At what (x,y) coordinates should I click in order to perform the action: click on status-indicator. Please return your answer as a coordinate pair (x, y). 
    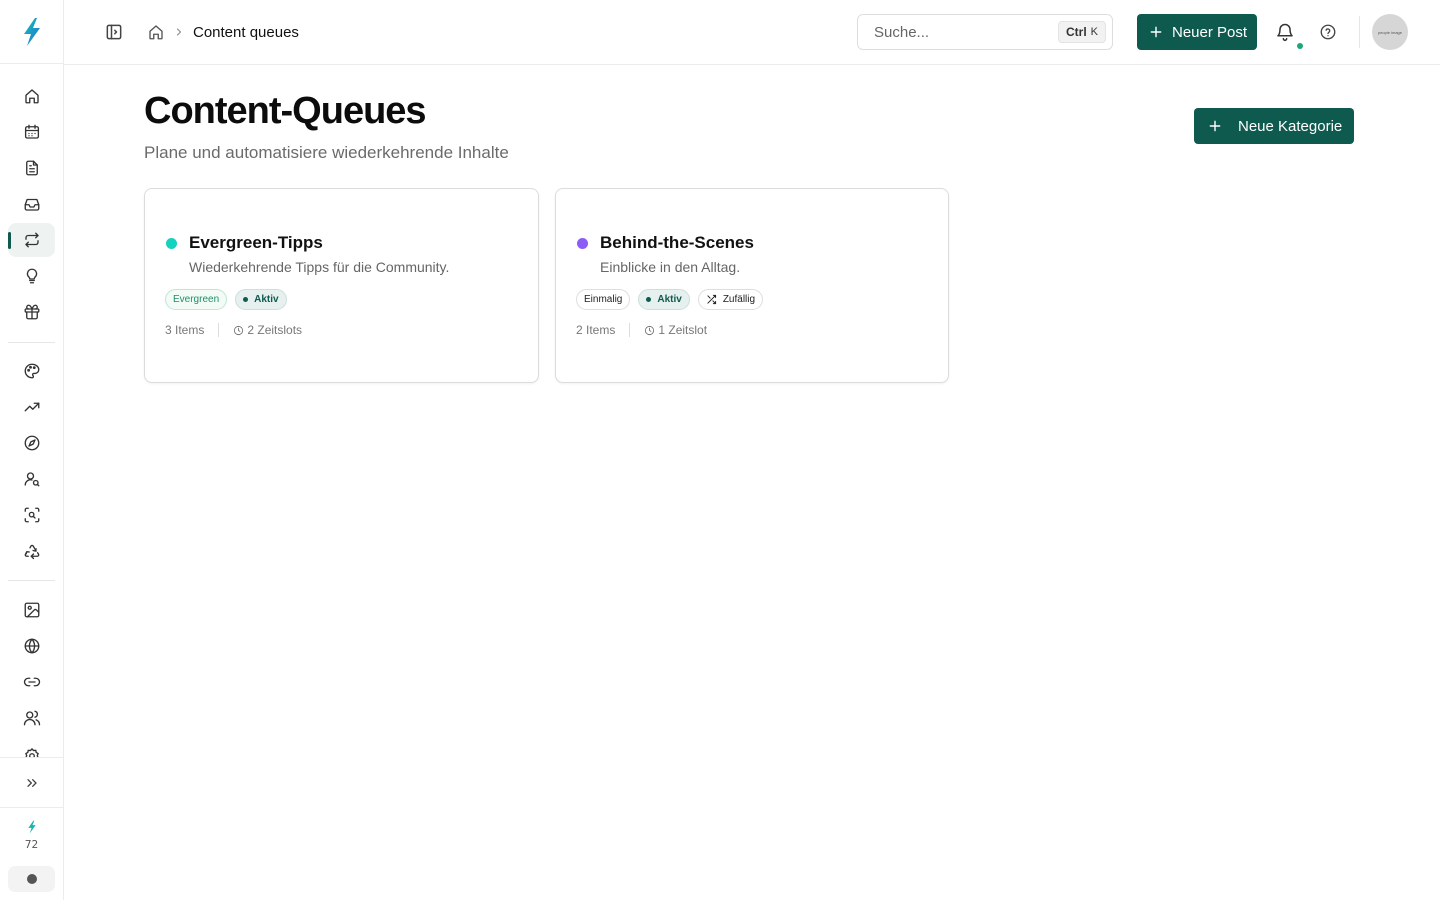
    Looking at the image, I should click on (31, 879).